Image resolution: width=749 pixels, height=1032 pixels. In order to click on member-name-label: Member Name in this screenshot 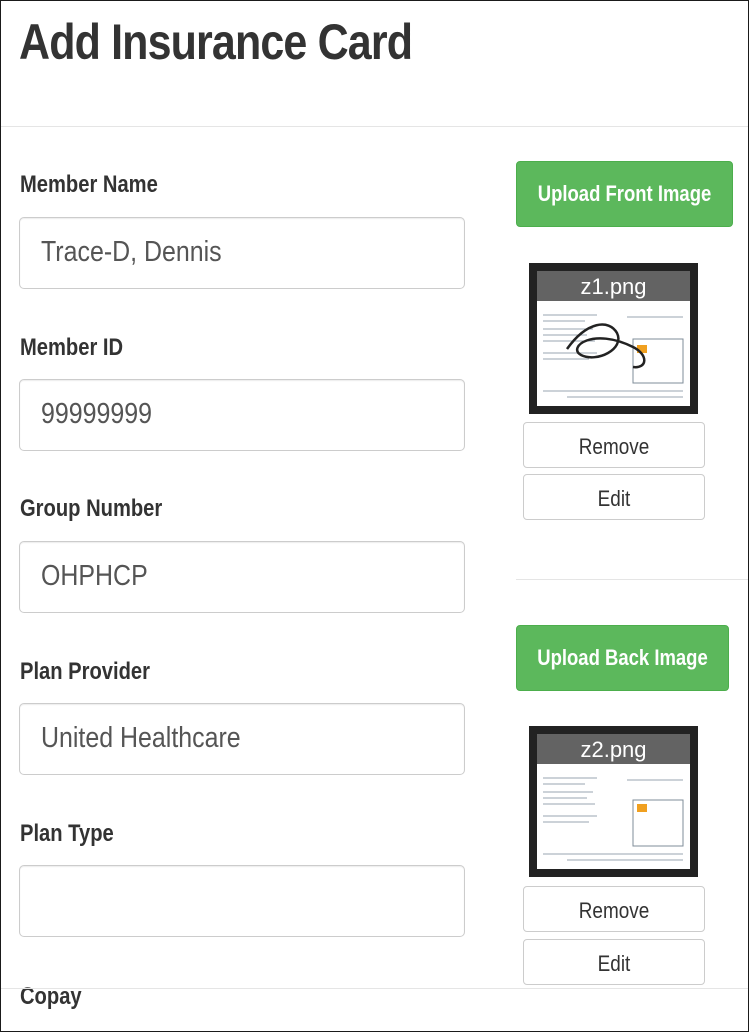, I will do `click(89, 184)`.